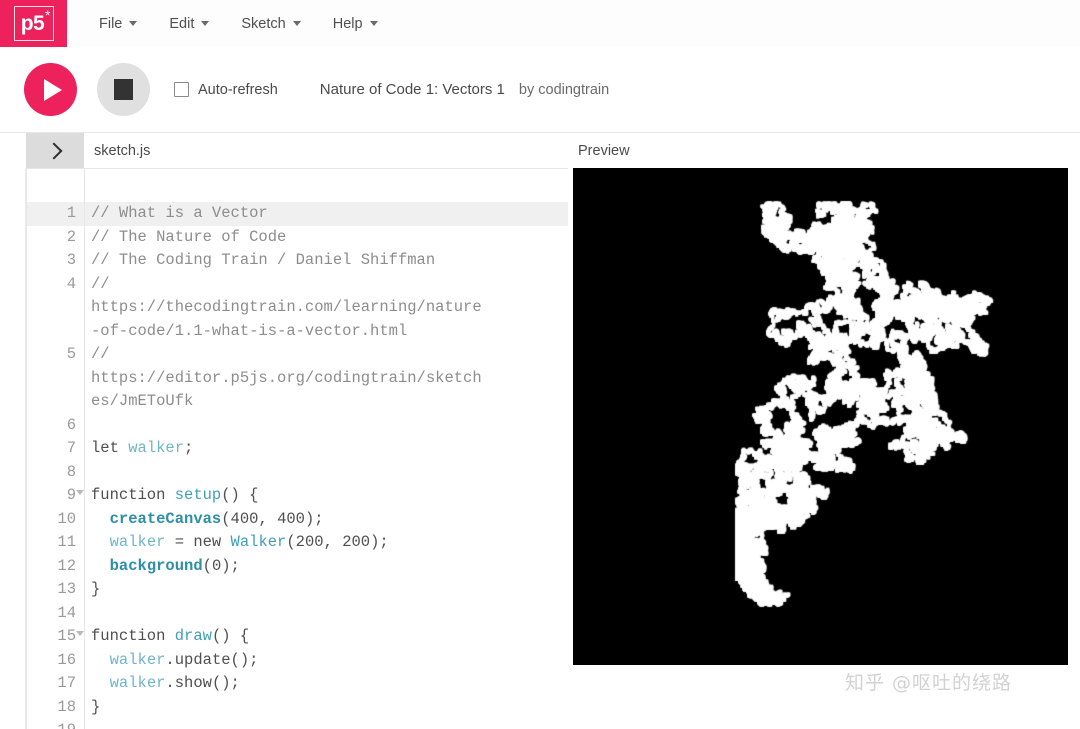 This screenshot has height=729, width=1080. Describe the element at coordinates (268, 518) in the screenshot. I see `code-token: ,` at that location.